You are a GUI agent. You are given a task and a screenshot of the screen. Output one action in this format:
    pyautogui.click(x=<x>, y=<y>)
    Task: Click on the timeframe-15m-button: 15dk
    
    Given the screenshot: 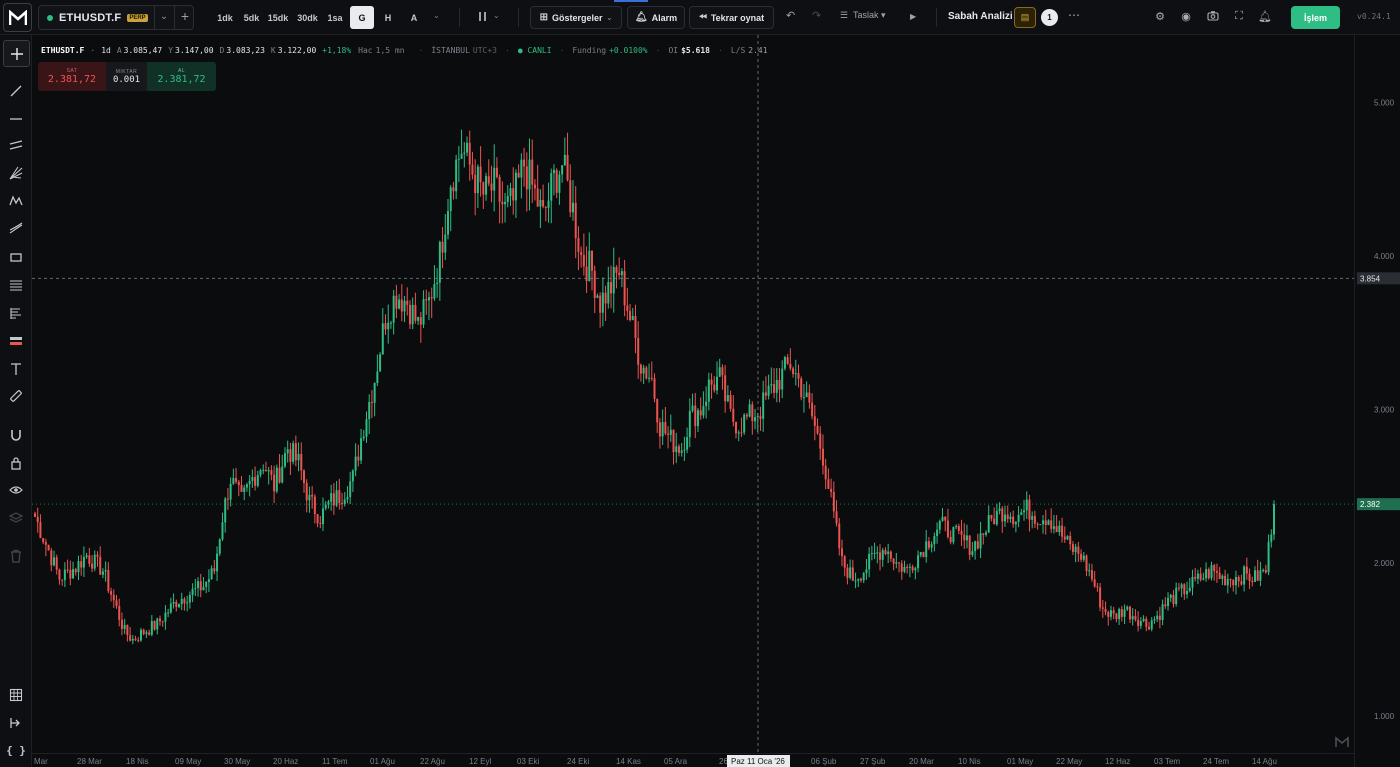 What is the action you would take?
    pyautogui.click(x=278, y=17)
    